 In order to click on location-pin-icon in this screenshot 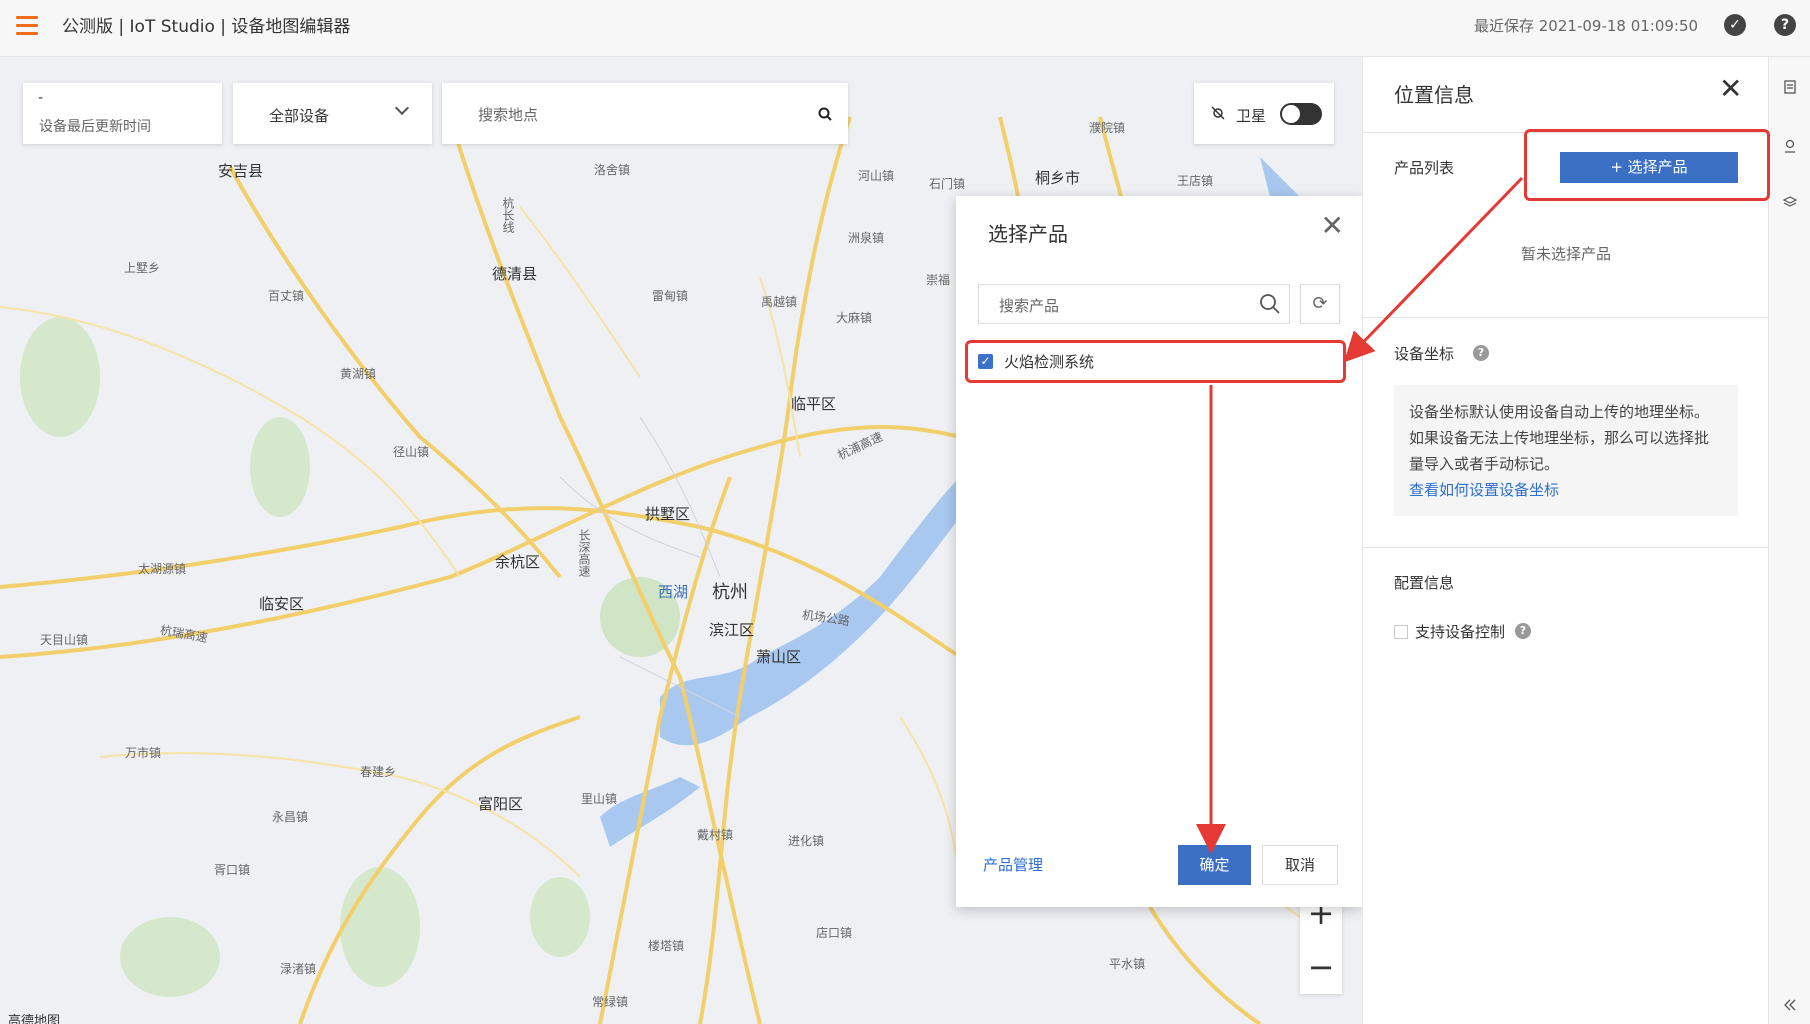, I will do `click(1790, 146)`.